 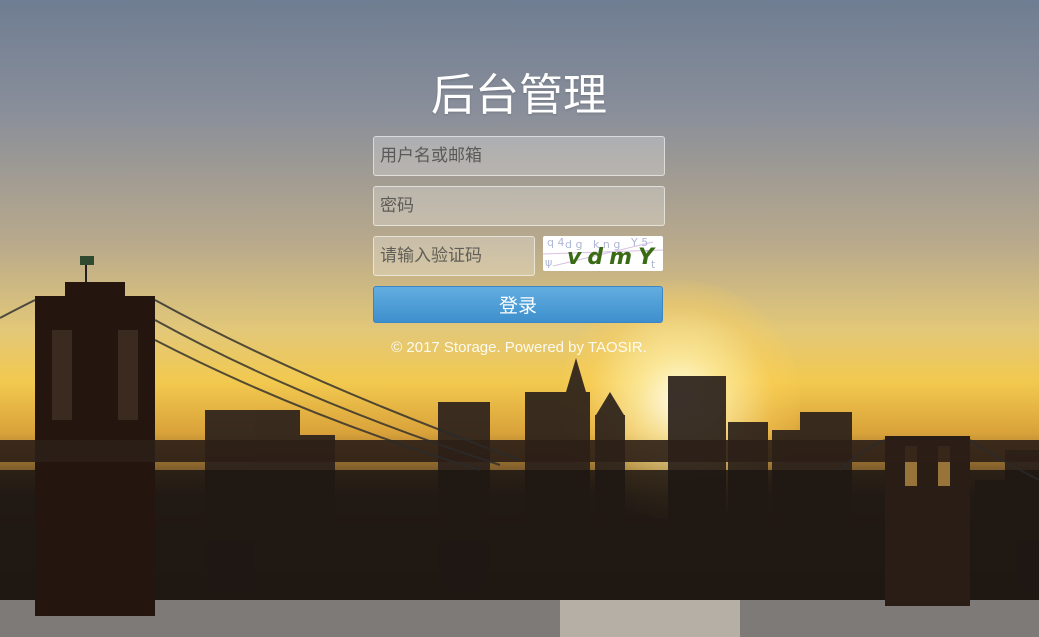 What do you see at coordinates (519, 206) in the screenshot?
I see `password-input` at bounding box center [519, 206].